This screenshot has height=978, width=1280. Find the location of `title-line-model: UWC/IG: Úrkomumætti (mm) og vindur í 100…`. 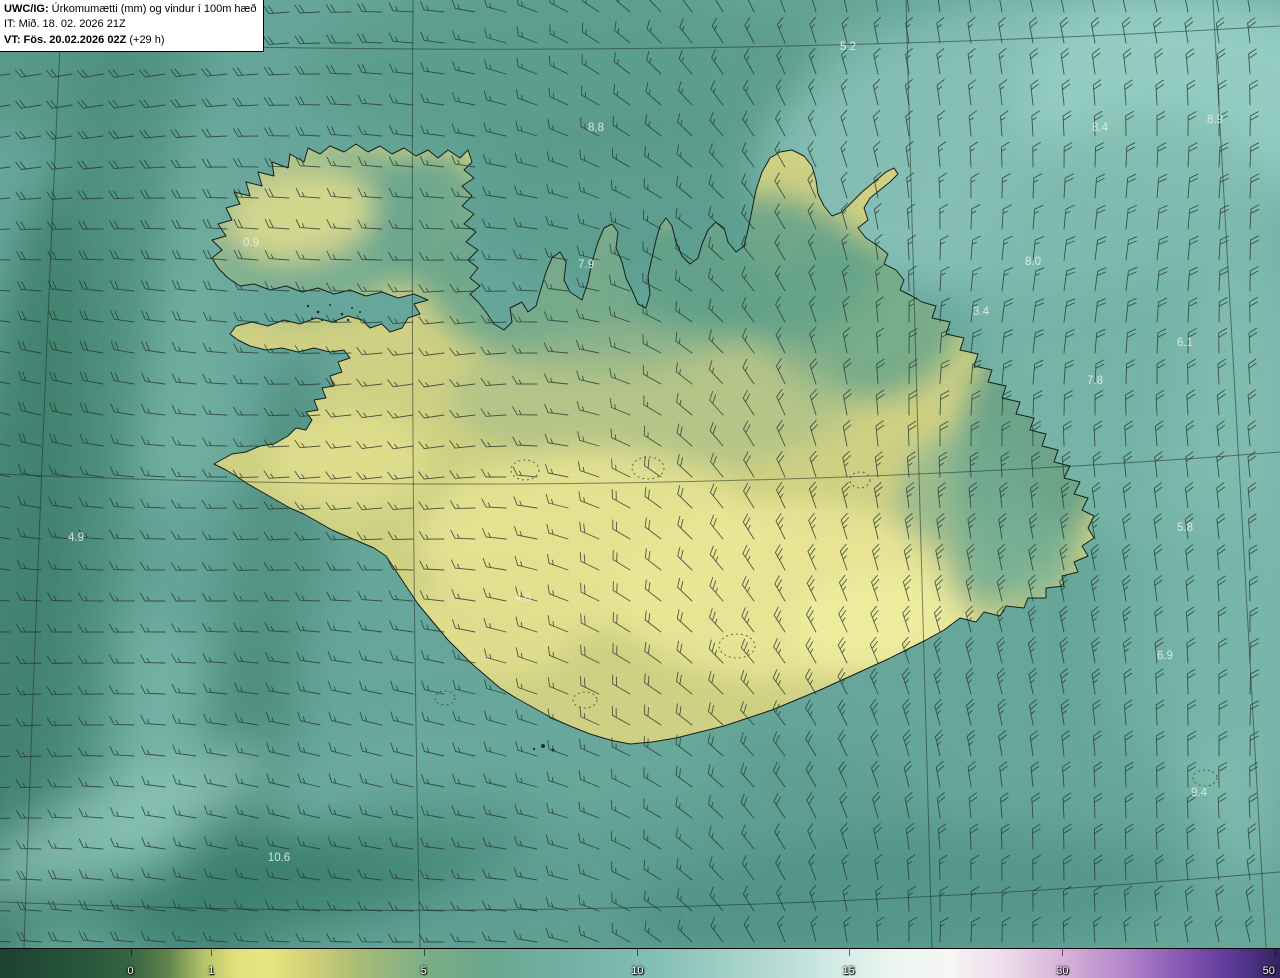

title-line-model: UWC/IG: Úrkomumætti (mm) og vindur í 100… is located at coordinates (130, 9).